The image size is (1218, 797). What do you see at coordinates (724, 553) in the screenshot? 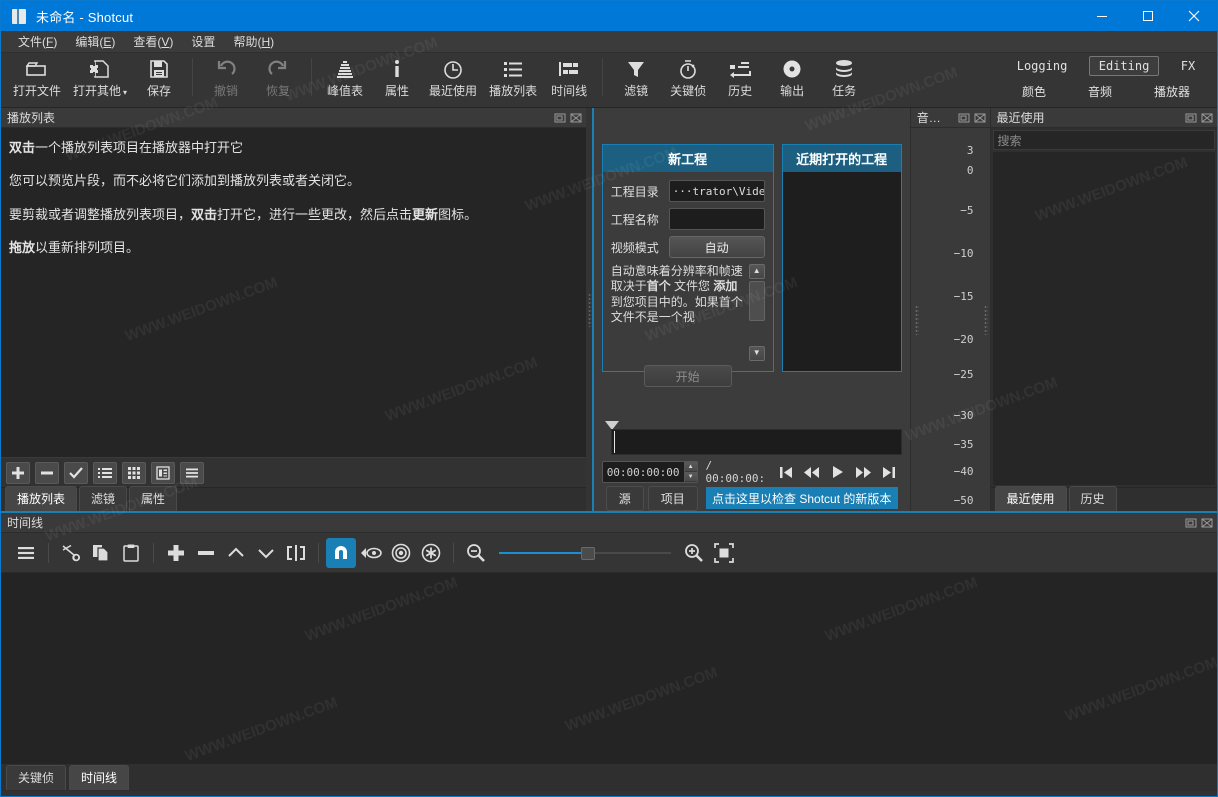
I see `timeline-zoom-fit-button` at bounding box center [724, 553].